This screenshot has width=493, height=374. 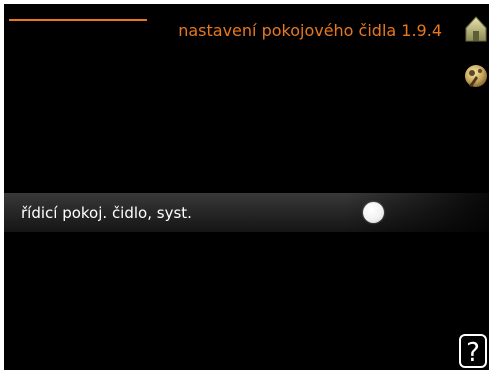 I want to click on toggle-switch, so click(x=373, y=212).